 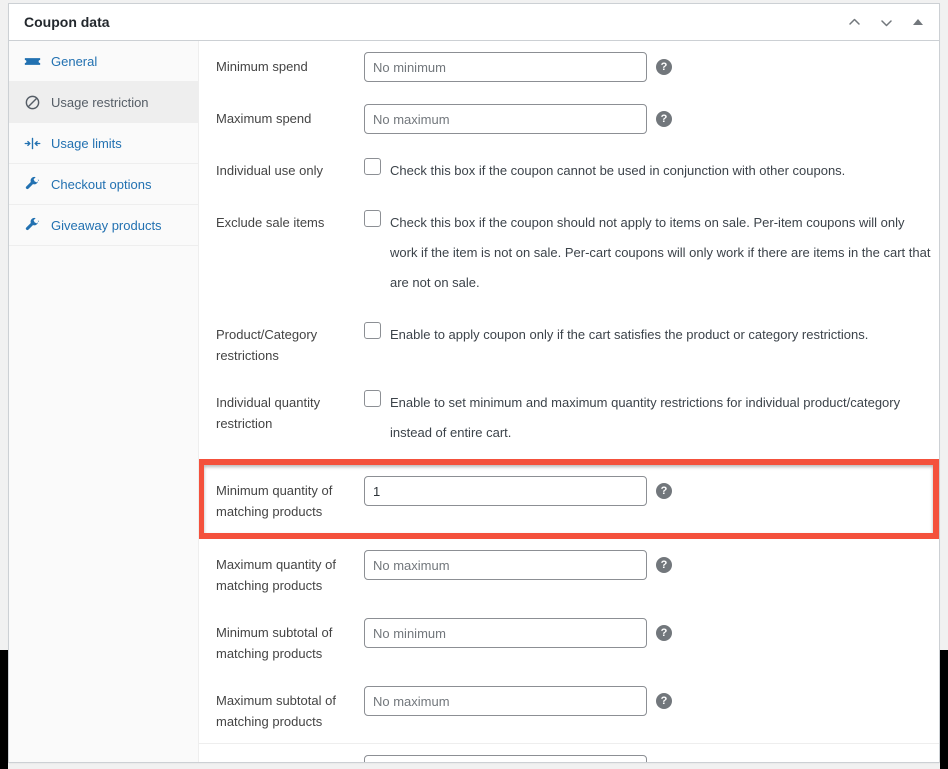 I want to click on sidebar-item-giveaway-products: Giveaway products, so click(x=103, y=225).